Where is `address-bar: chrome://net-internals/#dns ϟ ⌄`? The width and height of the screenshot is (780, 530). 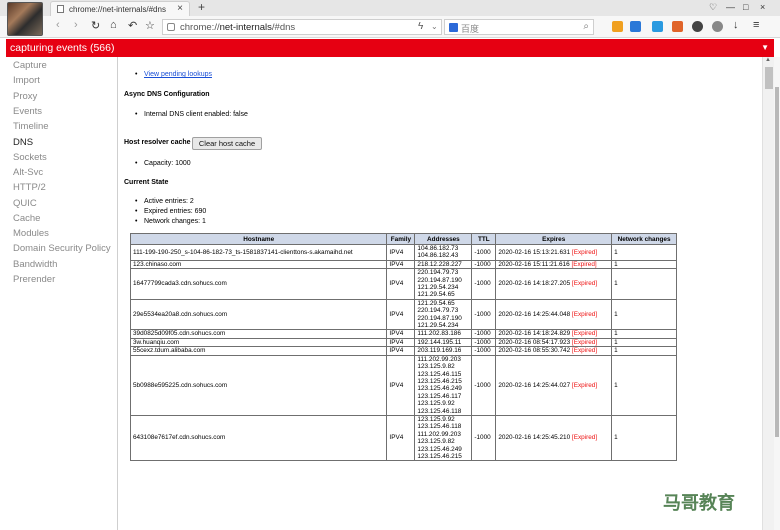
address-bar: chrome://net-internals/#dns ϟ ⌄ is located at coordinates (302, 27).